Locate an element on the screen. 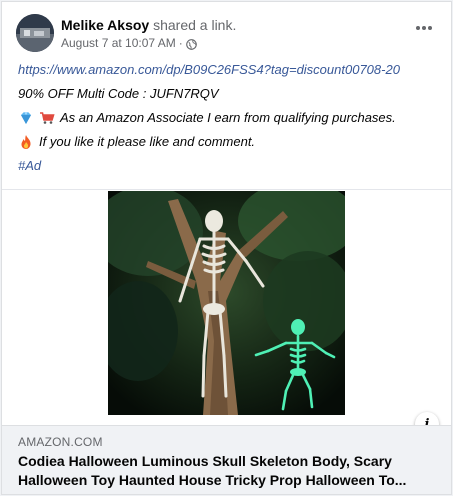 This screenshot has height=496, width=453. shared-action: shared a link. is located at coordinates (195, 25).